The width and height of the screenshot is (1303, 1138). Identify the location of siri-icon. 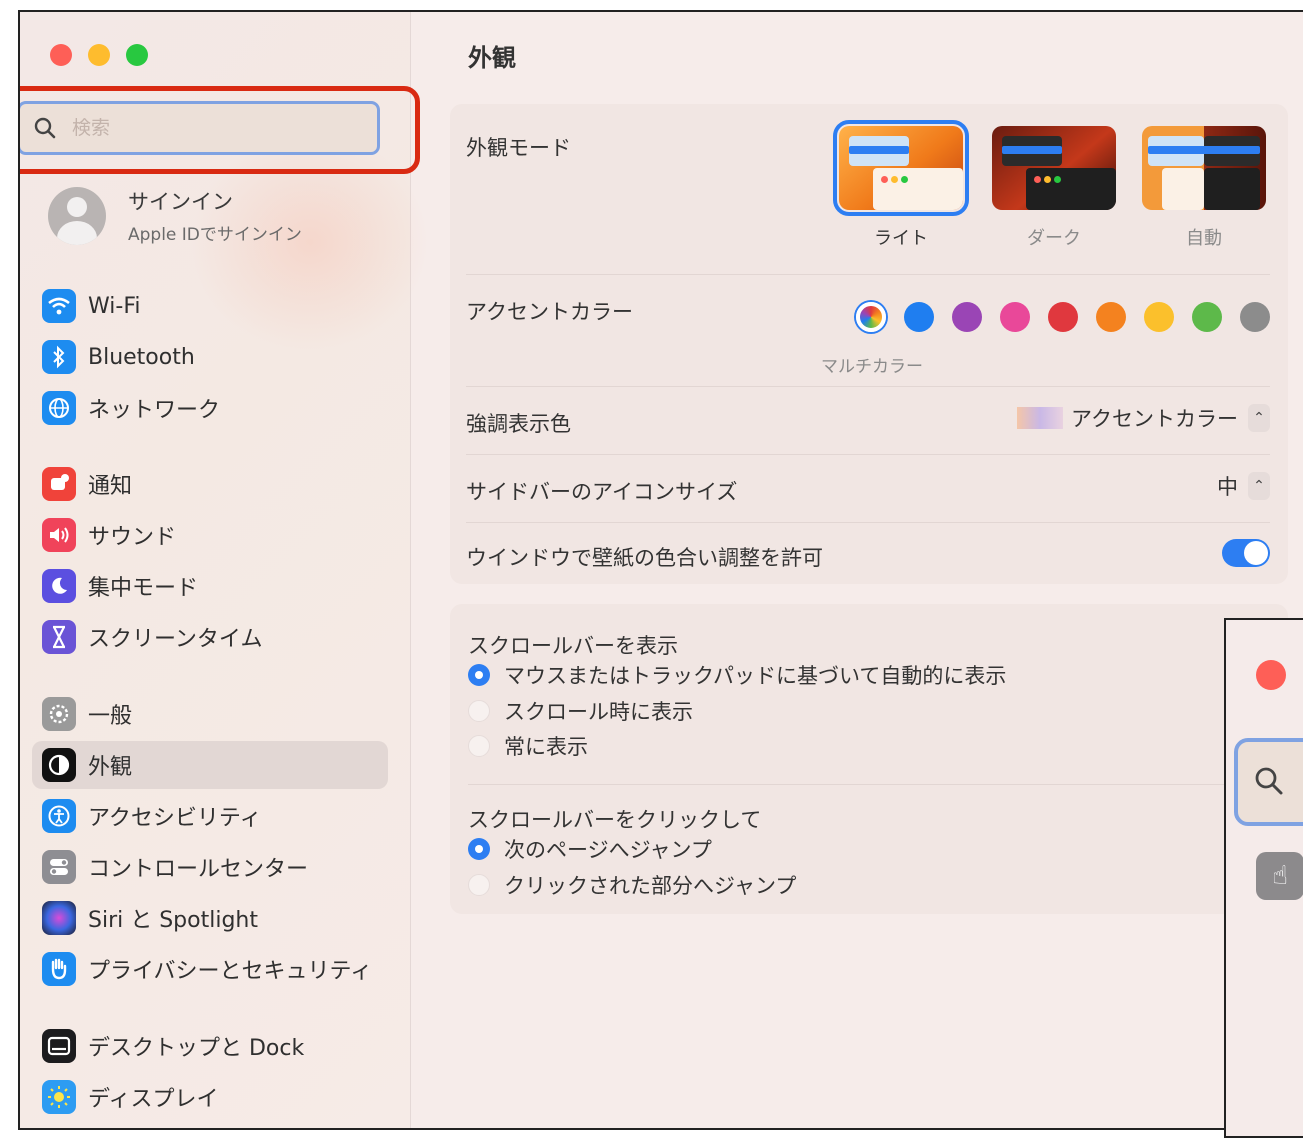
(59, 918).